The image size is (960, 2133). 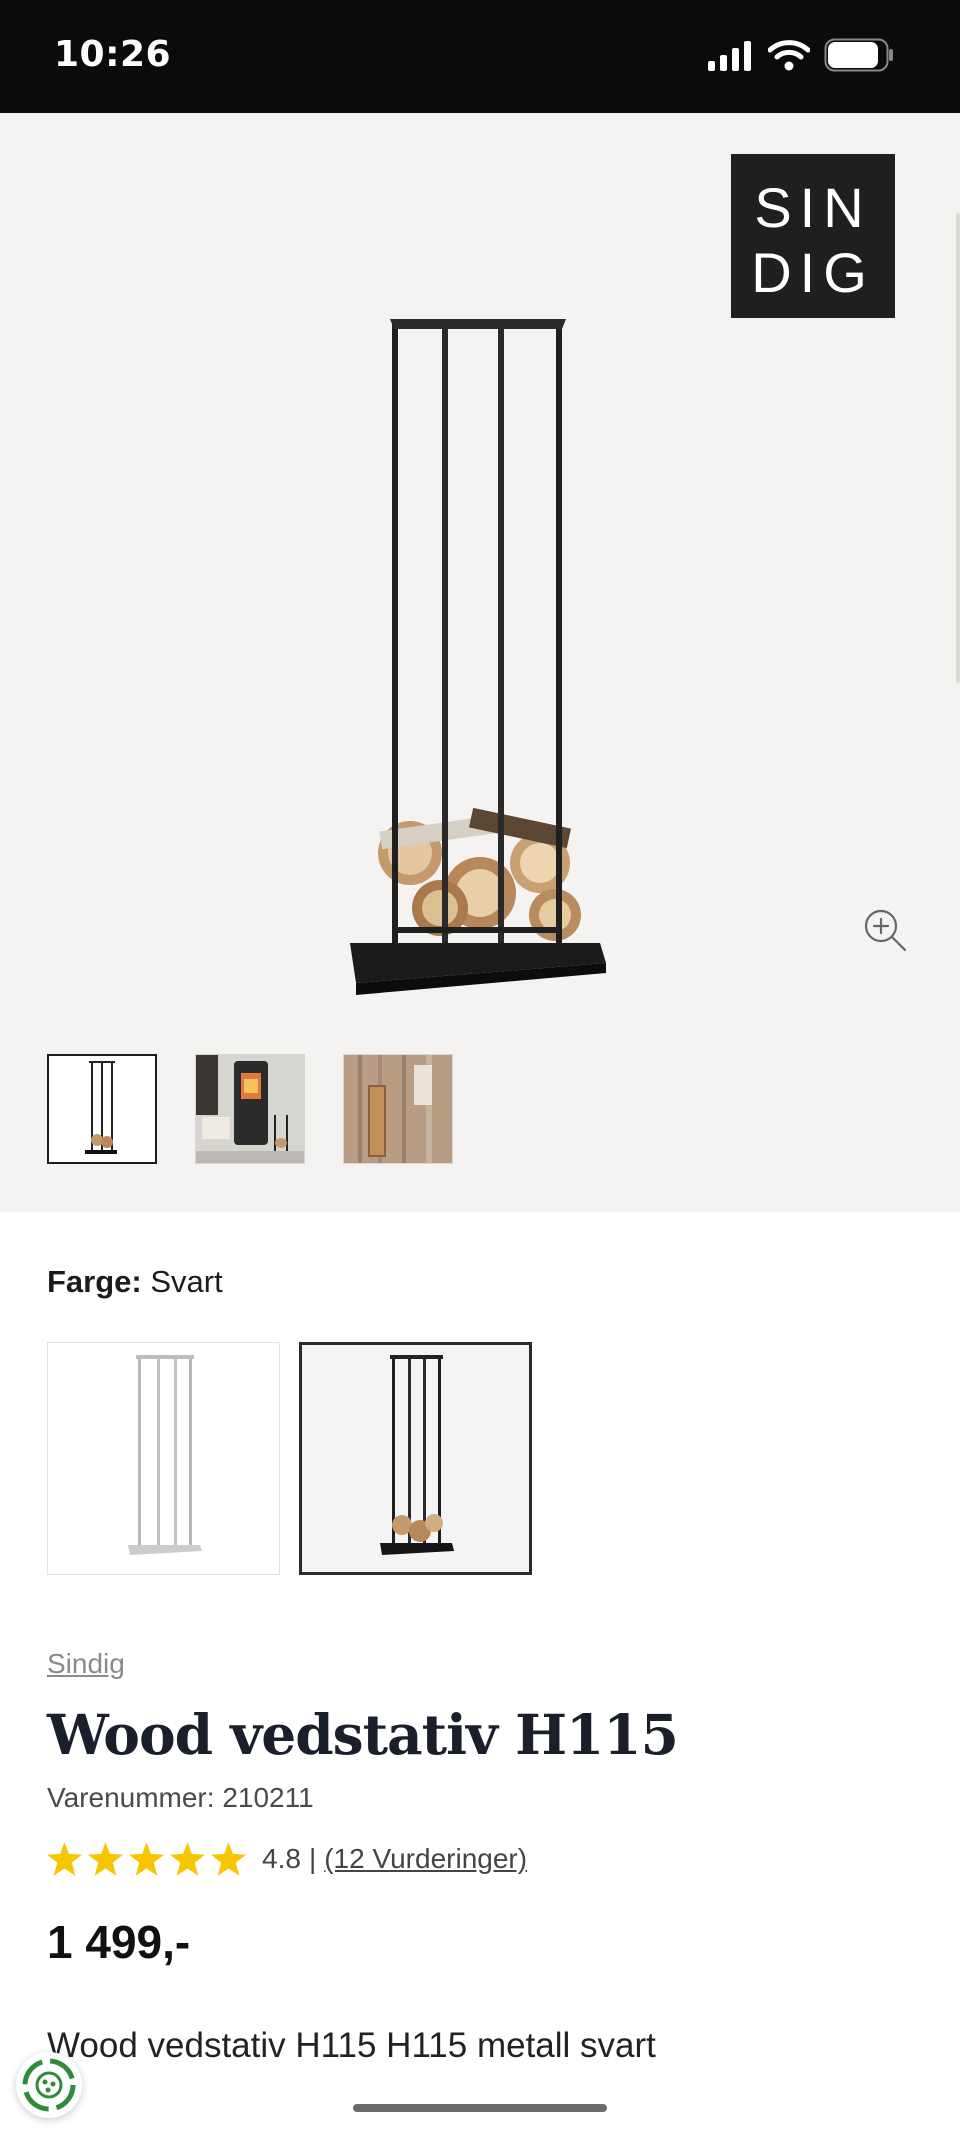 I want to click on logo-line-2: DIG, so click(x=813, y=272).